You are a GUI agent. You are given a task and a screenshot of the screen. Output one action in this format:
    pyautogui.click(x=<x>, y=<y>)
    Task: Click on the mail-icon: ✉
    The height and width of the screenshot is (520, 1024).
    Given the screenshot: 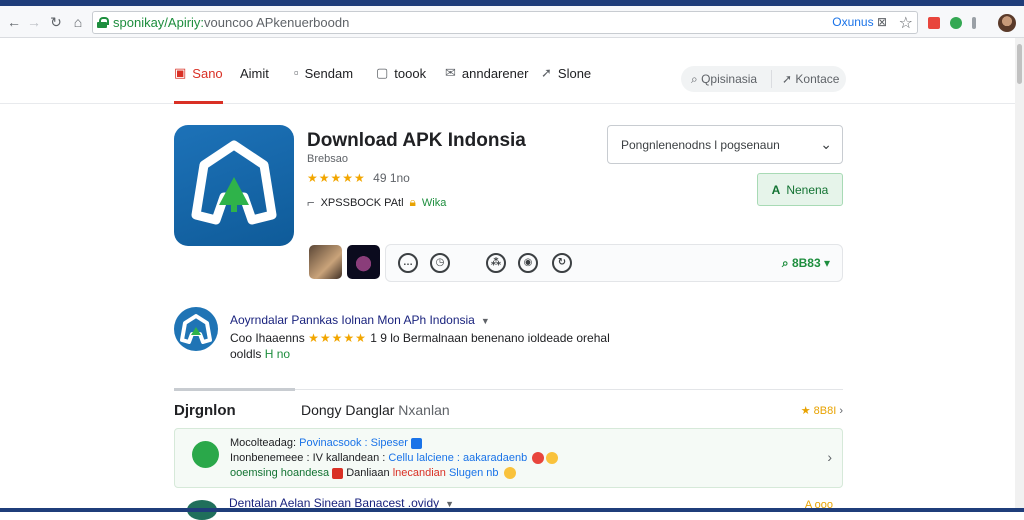 What is the action you would take?
    pyautogui.click(x=450, y=72)
    